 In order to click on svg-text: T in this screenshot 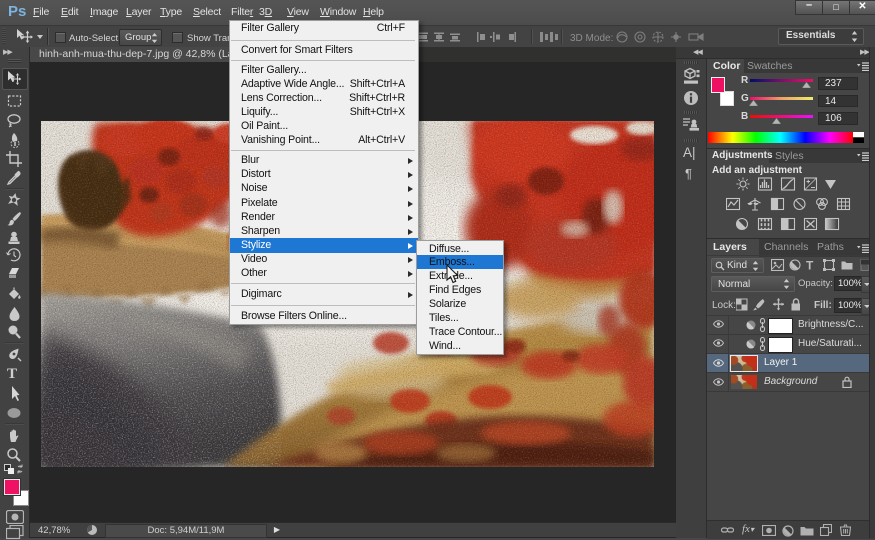, I will do `click(810, 265)`.